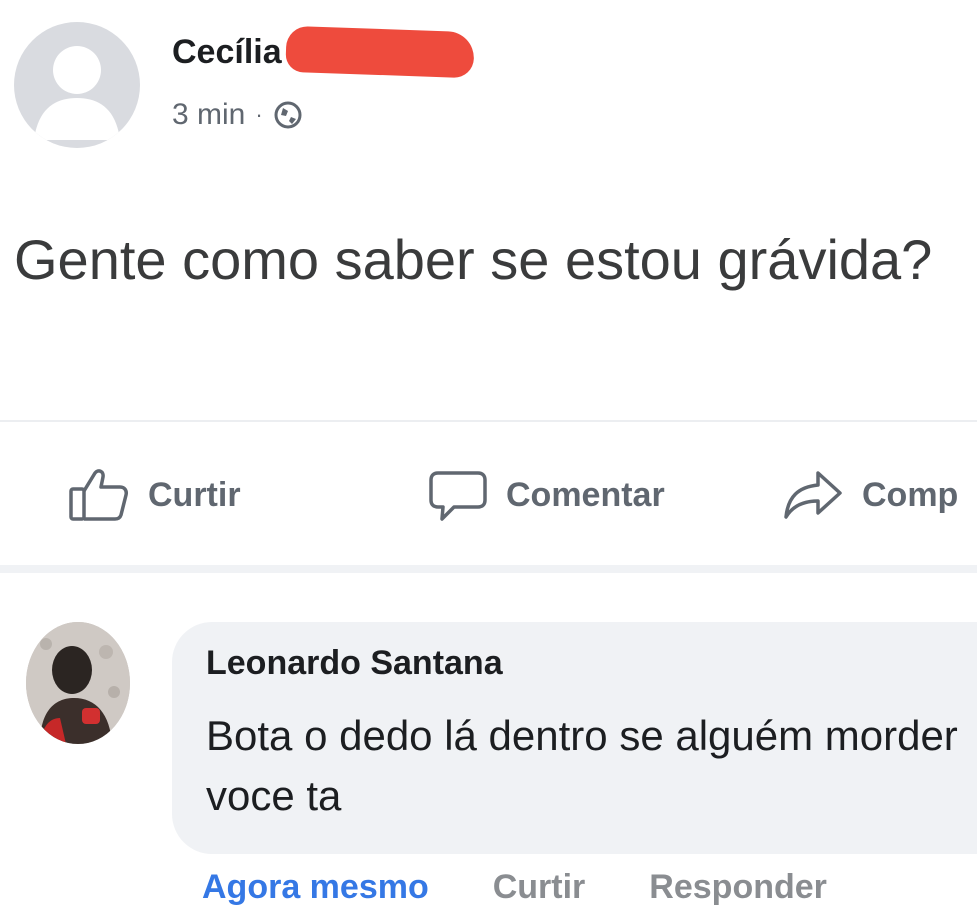  I want to click on author-row: Cecília, so click(323, 52).